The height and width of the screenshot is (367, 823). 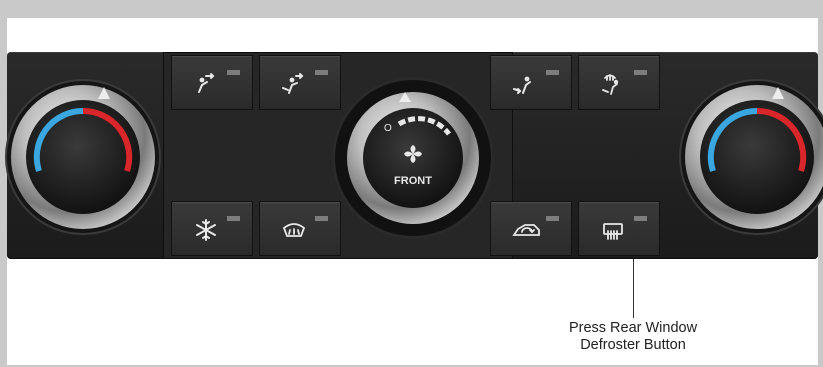 I want to click on callout-line-1: Press Rear Window, so click(x=633, y=328).